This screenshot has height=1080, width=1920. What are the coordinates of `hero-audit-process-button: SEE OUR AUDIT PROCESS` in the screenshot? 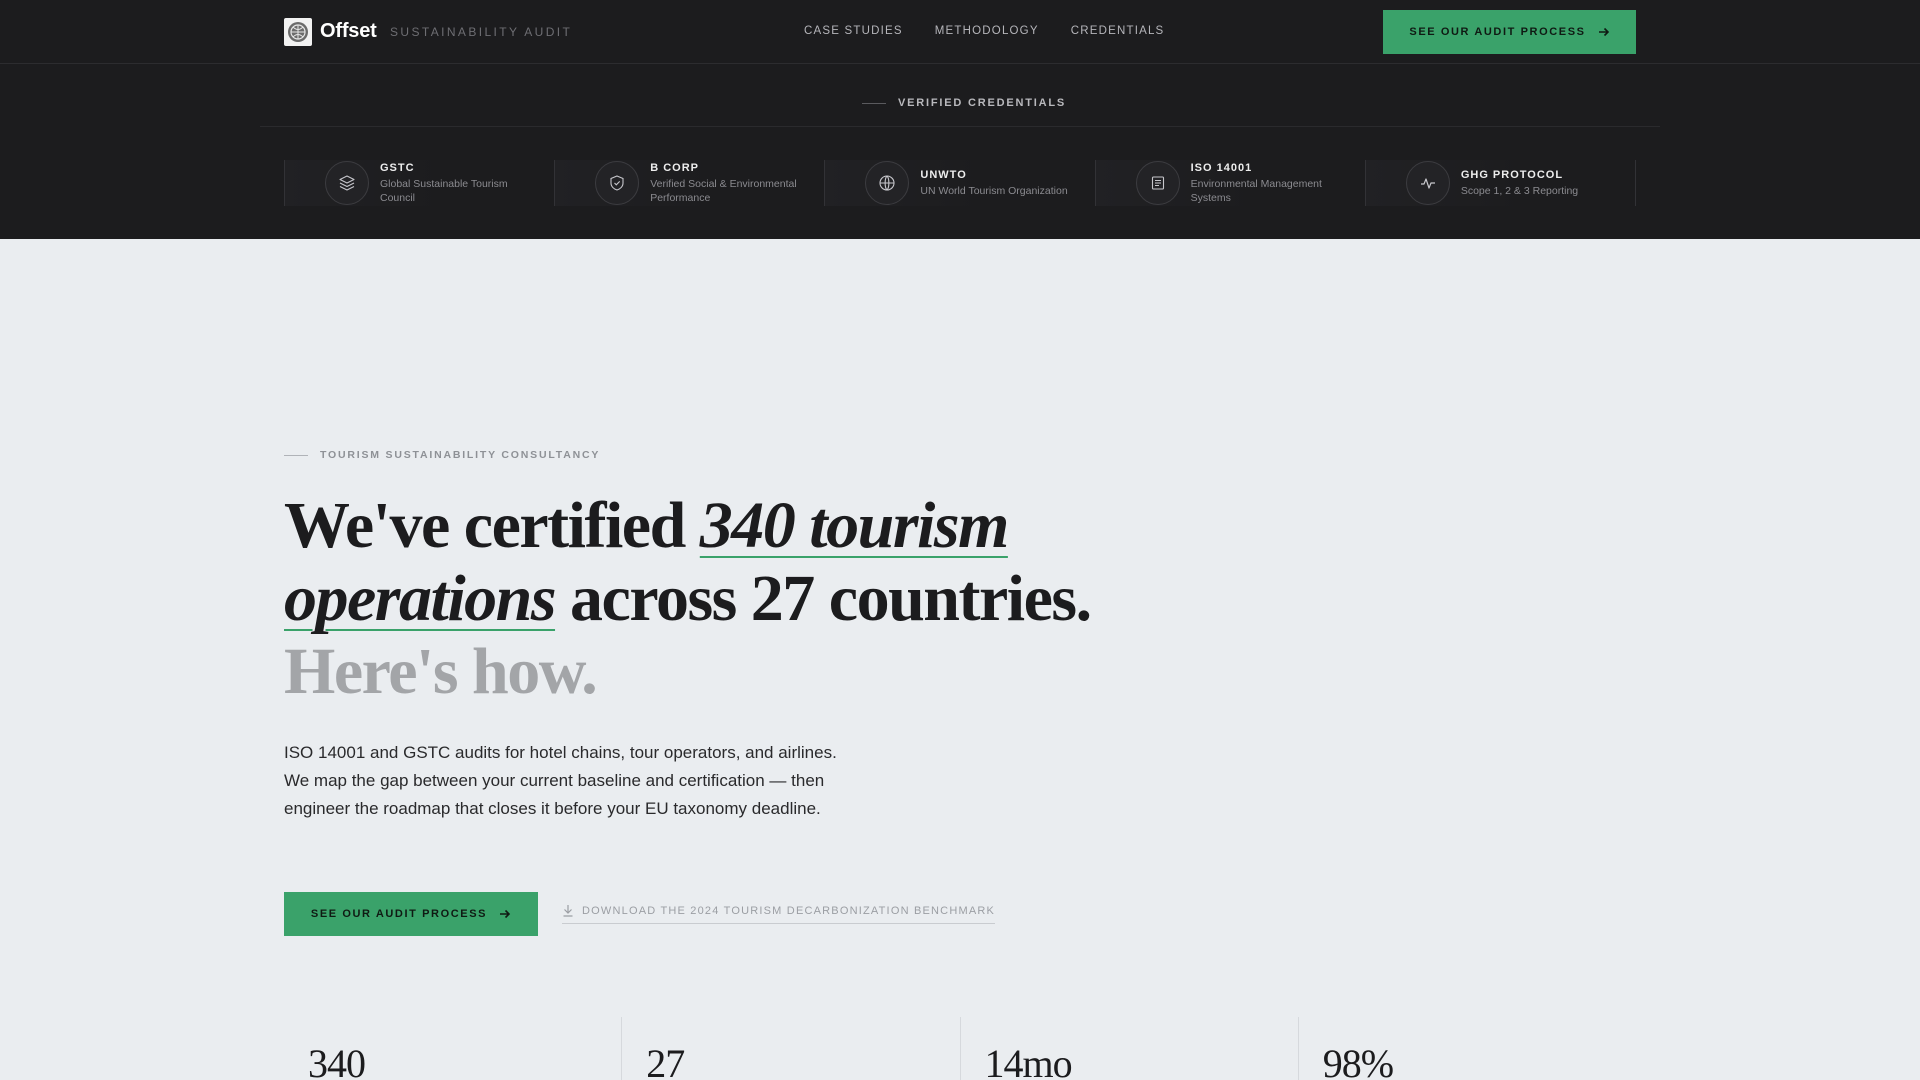 It's located at (411, 914).